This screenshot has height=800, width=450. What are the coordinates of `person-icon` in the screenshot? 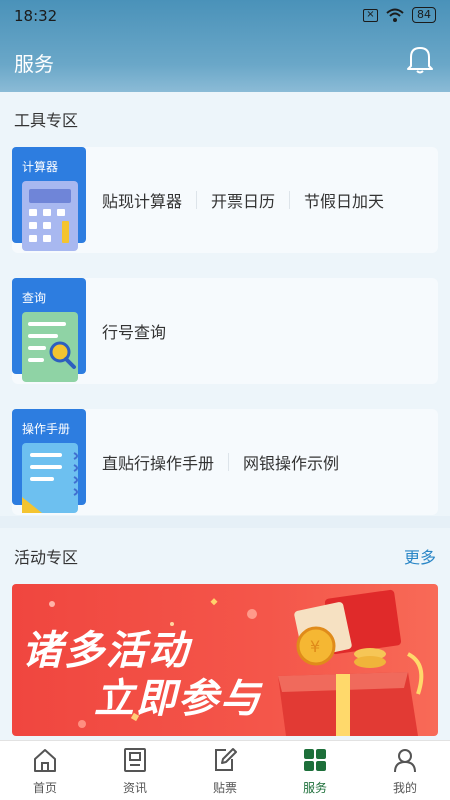 It's located at (405, 761).